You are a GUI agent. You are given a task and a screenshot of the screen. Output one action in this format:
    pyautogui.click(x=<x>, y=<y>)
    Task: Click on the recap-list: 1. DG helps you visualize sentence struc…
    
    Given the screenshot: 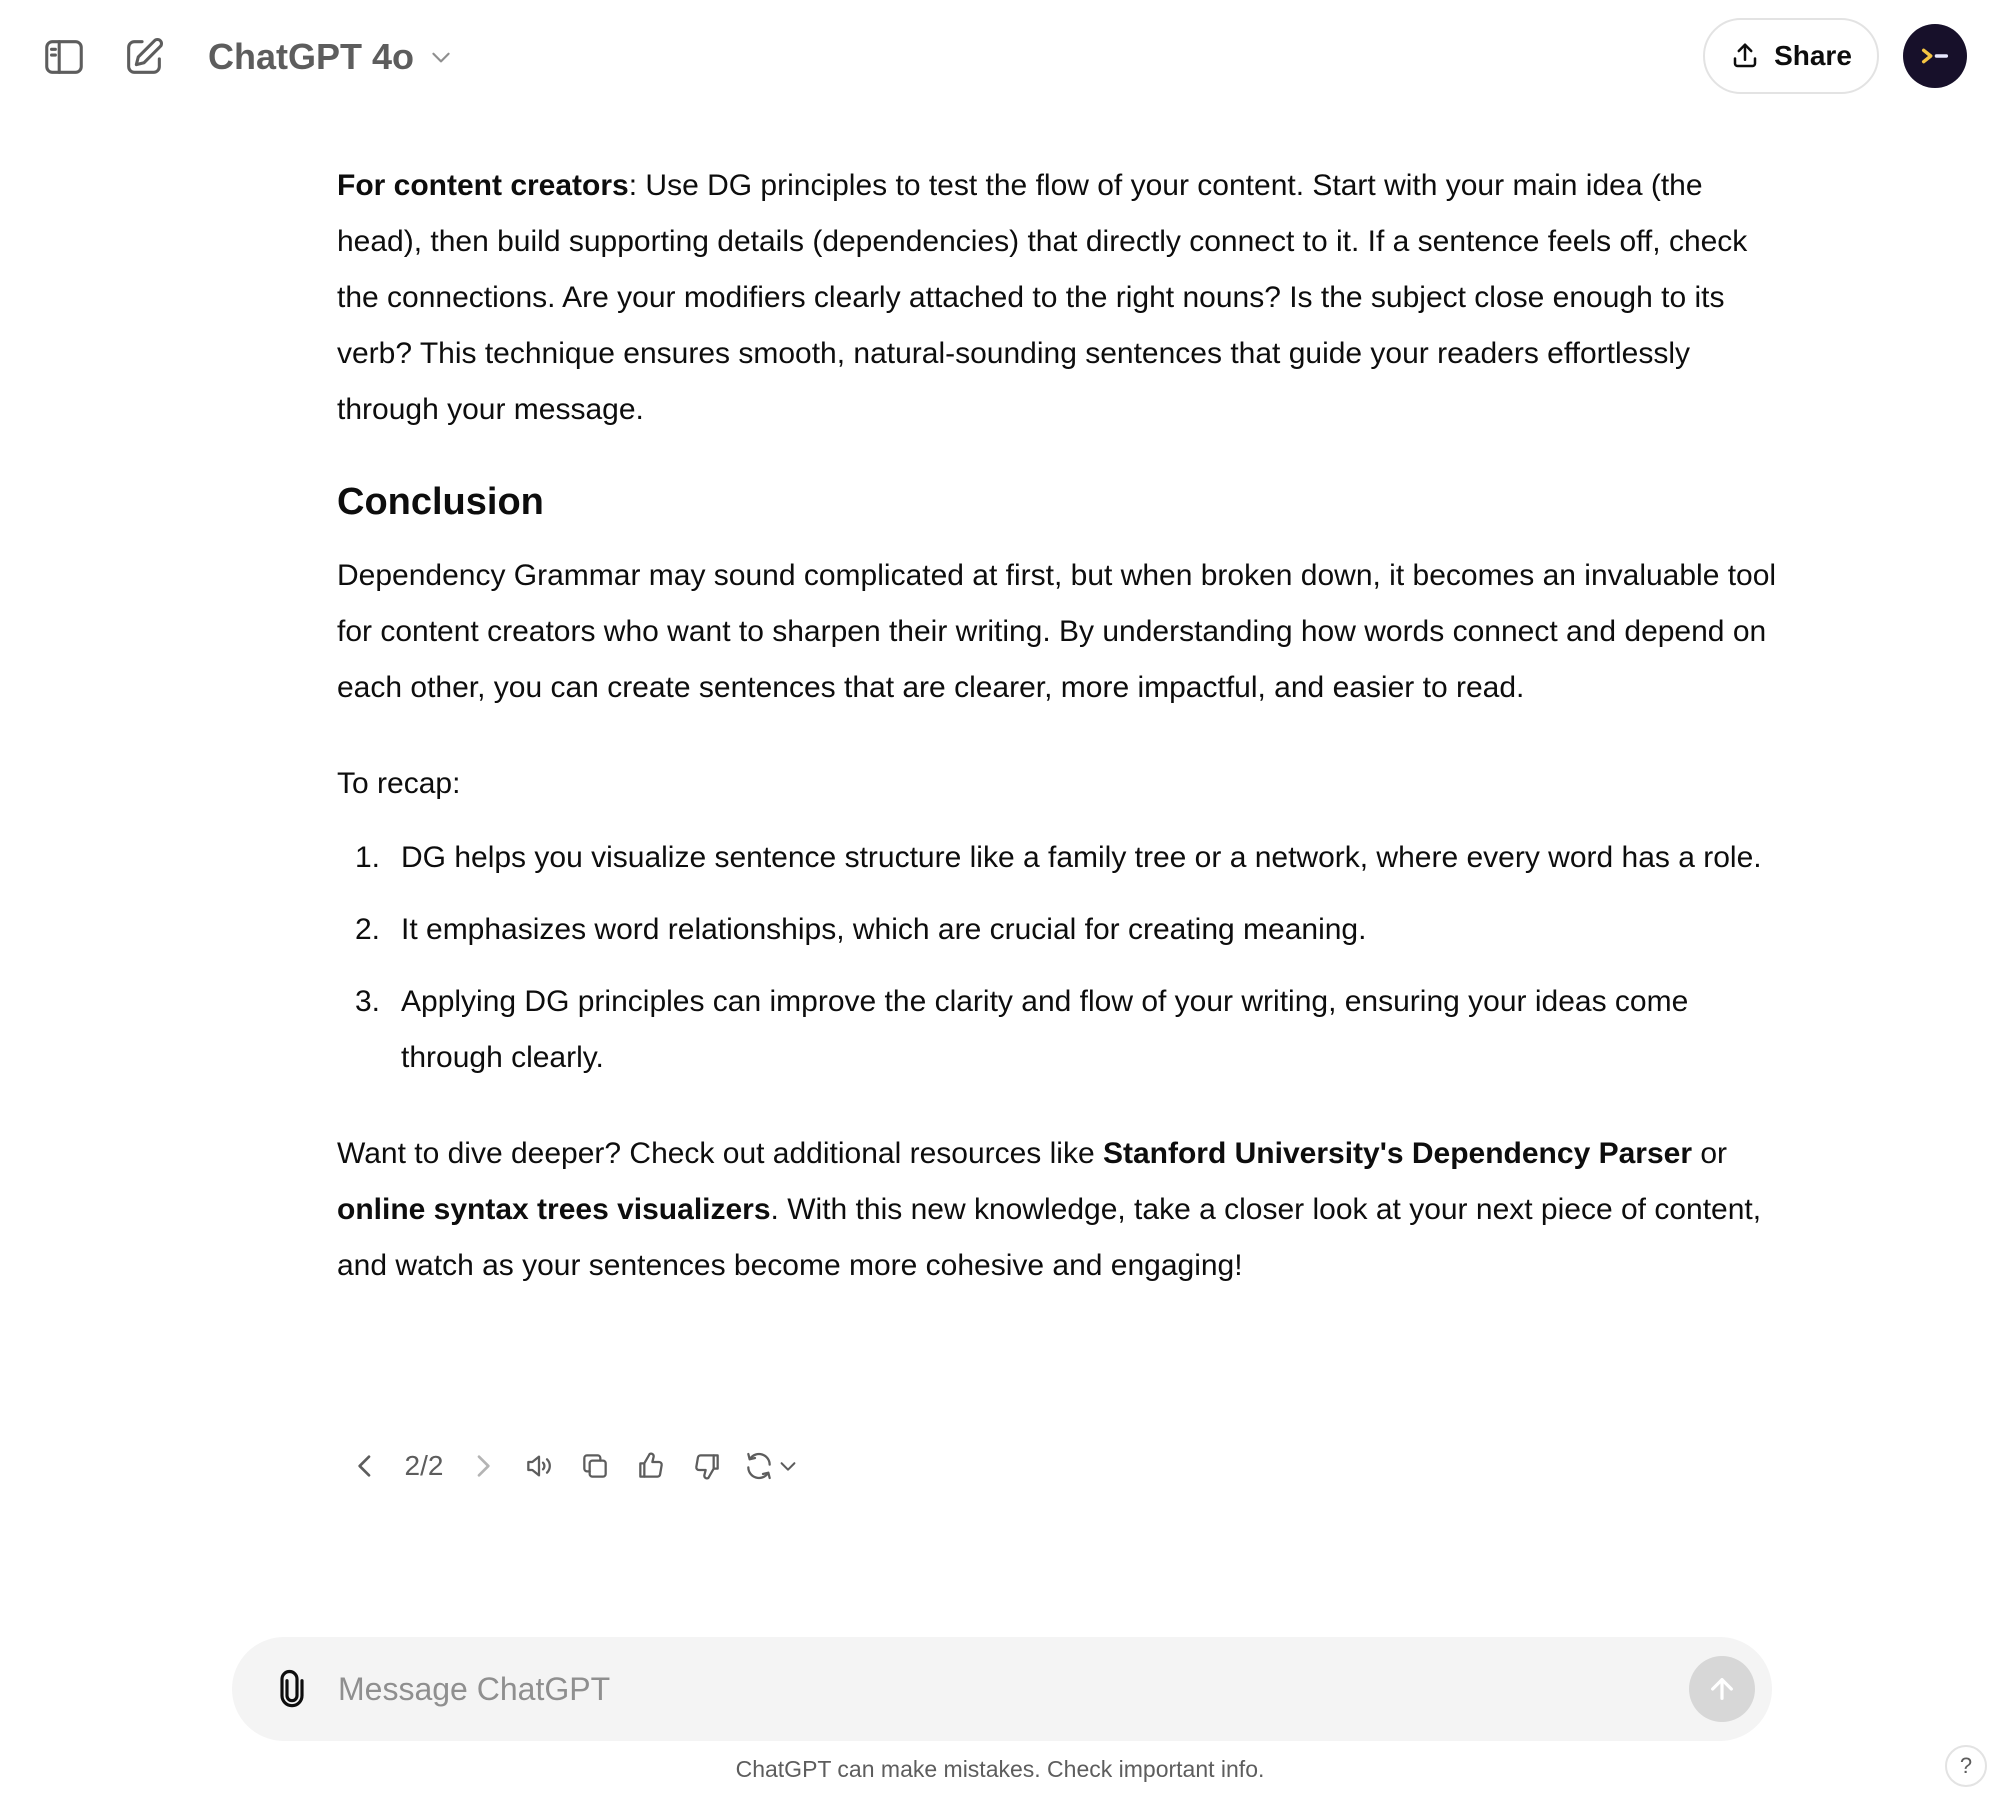 What is the action you would take?
    pyautogui.click(x=1057, y=958)
    